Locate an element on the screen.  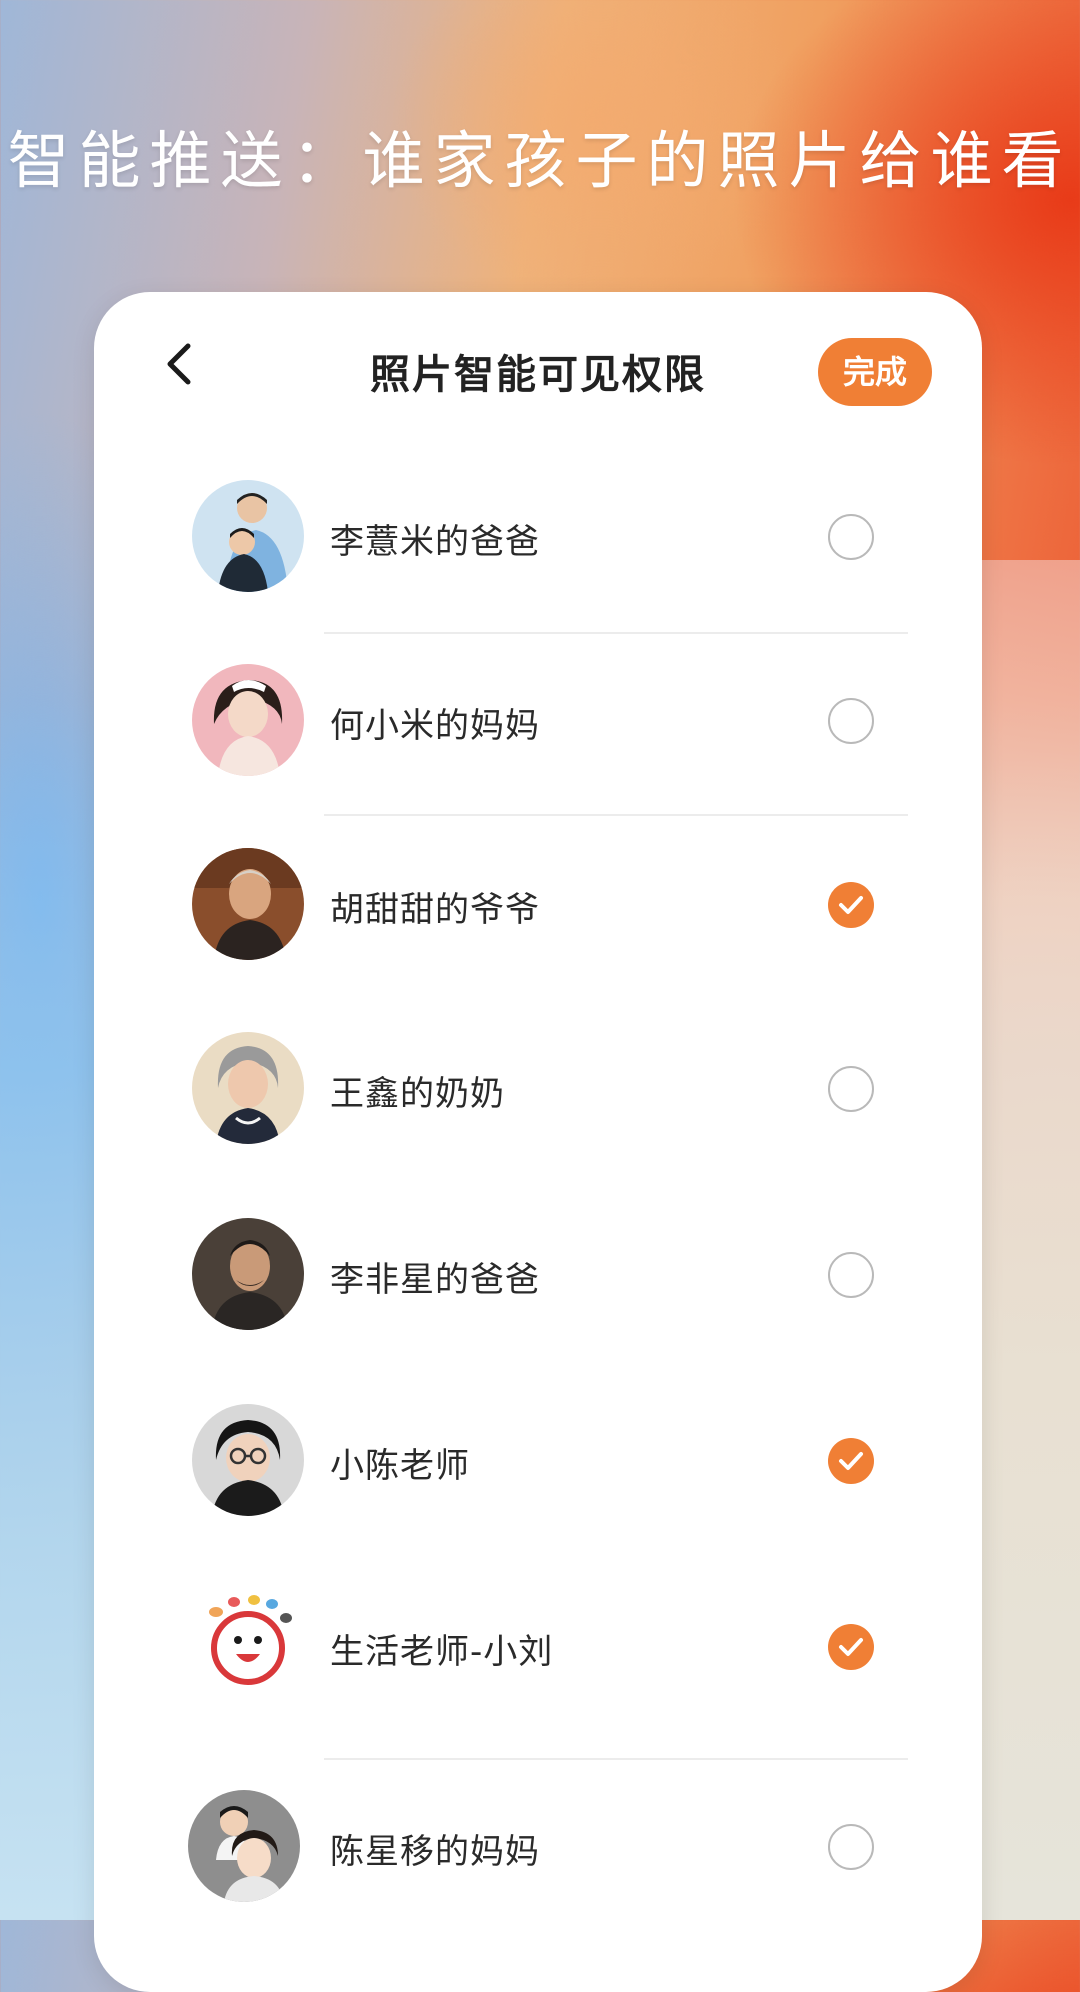
contact-row: 李非星的爸爸 is located at coordinates (538, 1274).